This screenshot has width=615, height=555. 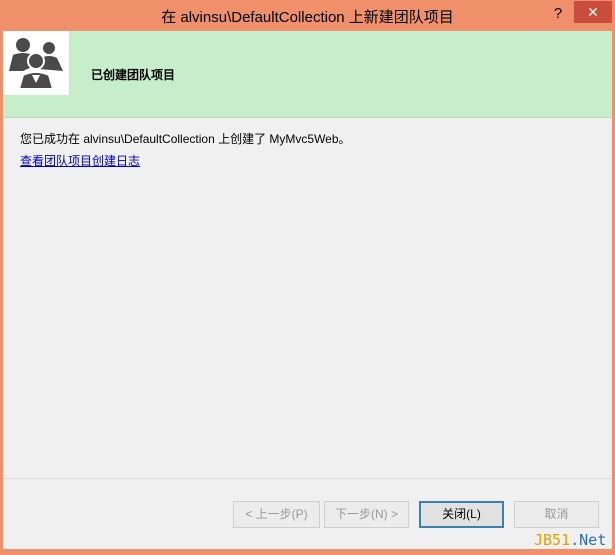 I want to click on banner-title: 已创建团队项目, so click(x=133, y=75).